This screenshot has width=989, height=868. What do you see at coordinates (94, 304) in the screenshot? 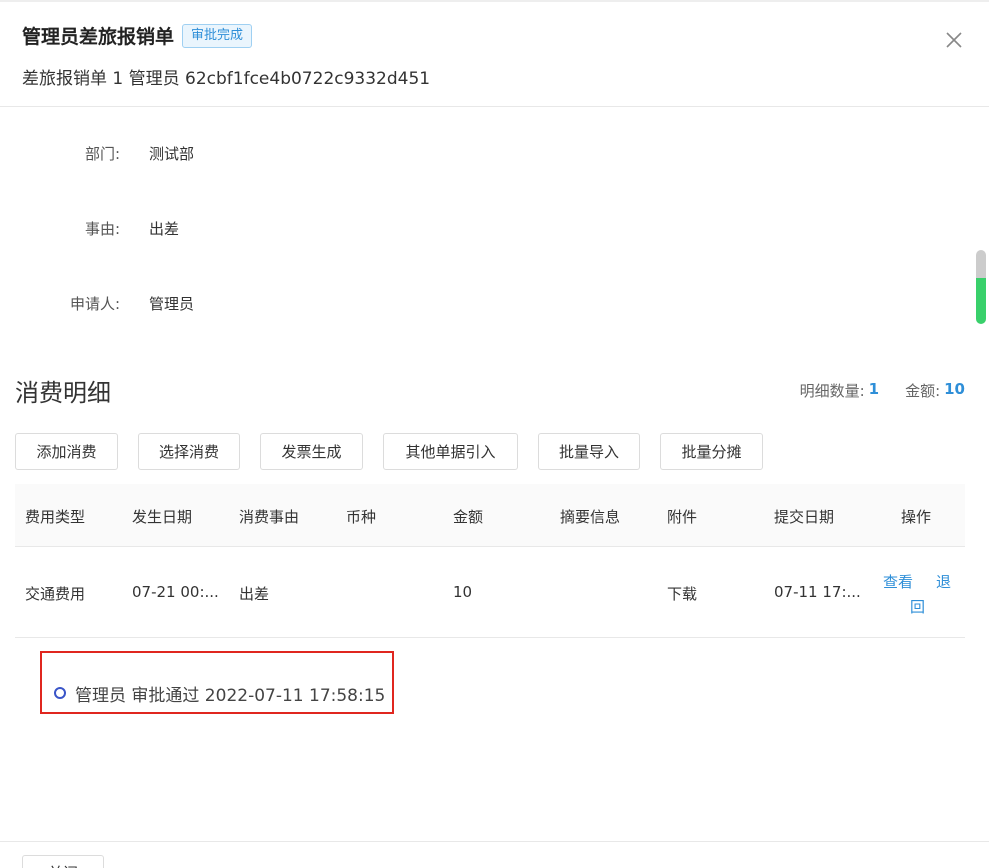
I see `field-applicant-label: 申请人:` at bounding box center [94, 304].